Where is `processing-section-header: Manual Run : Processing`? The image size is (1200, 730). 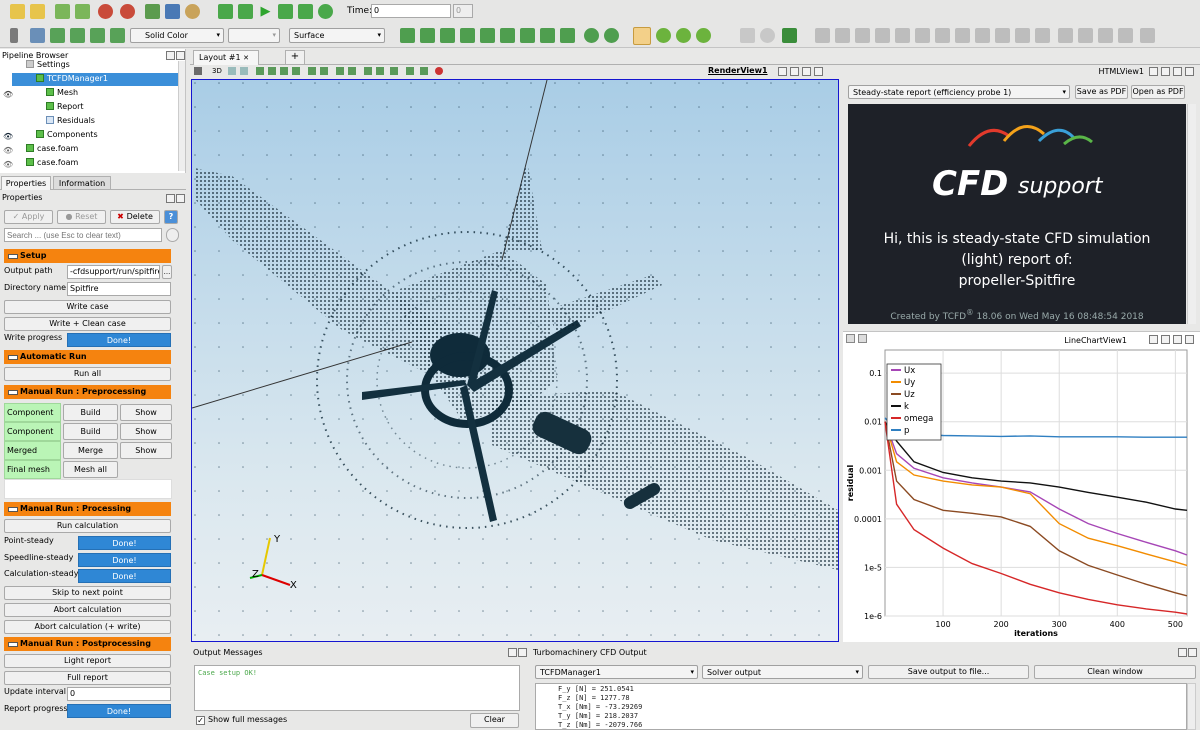
processing-section-header: Manual Run : Processing is located at coordinates (87, 509).